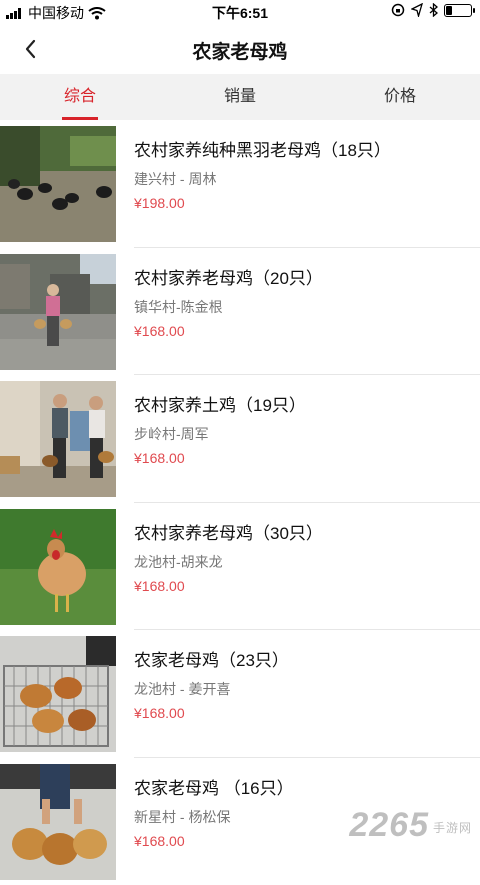  Describe the element at coordinates (302, 562) in the screenshot. I see `product-seller: 龙池村-胡来龙` at that location.